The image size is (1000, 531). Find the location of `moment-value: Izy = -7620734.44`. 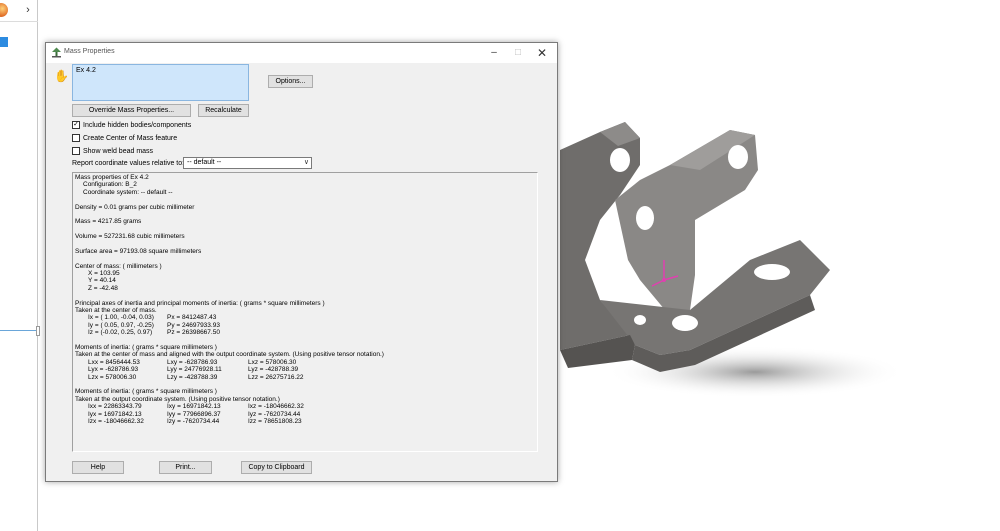

moment-value: Izy = -7620734.44 is located at coordinates (193, 421).